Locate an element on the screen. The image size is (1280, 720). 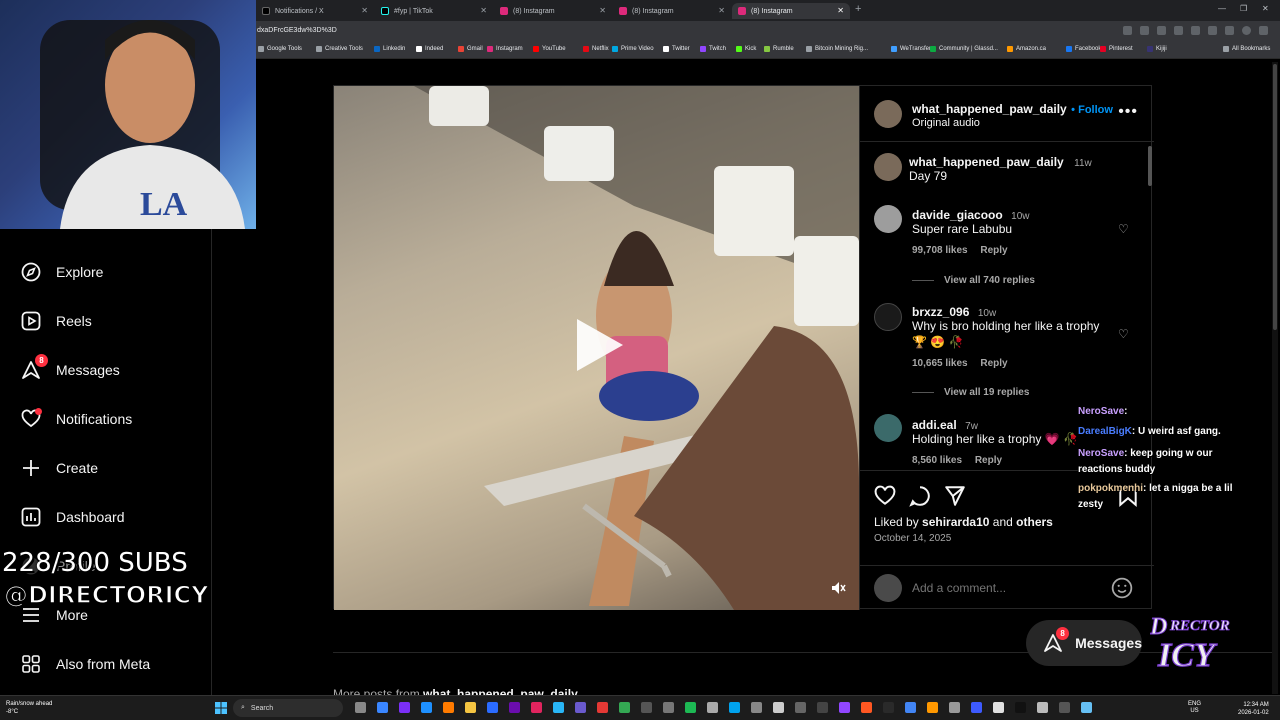
bookmark-item: Indeed is located at coordinates (429, 49).